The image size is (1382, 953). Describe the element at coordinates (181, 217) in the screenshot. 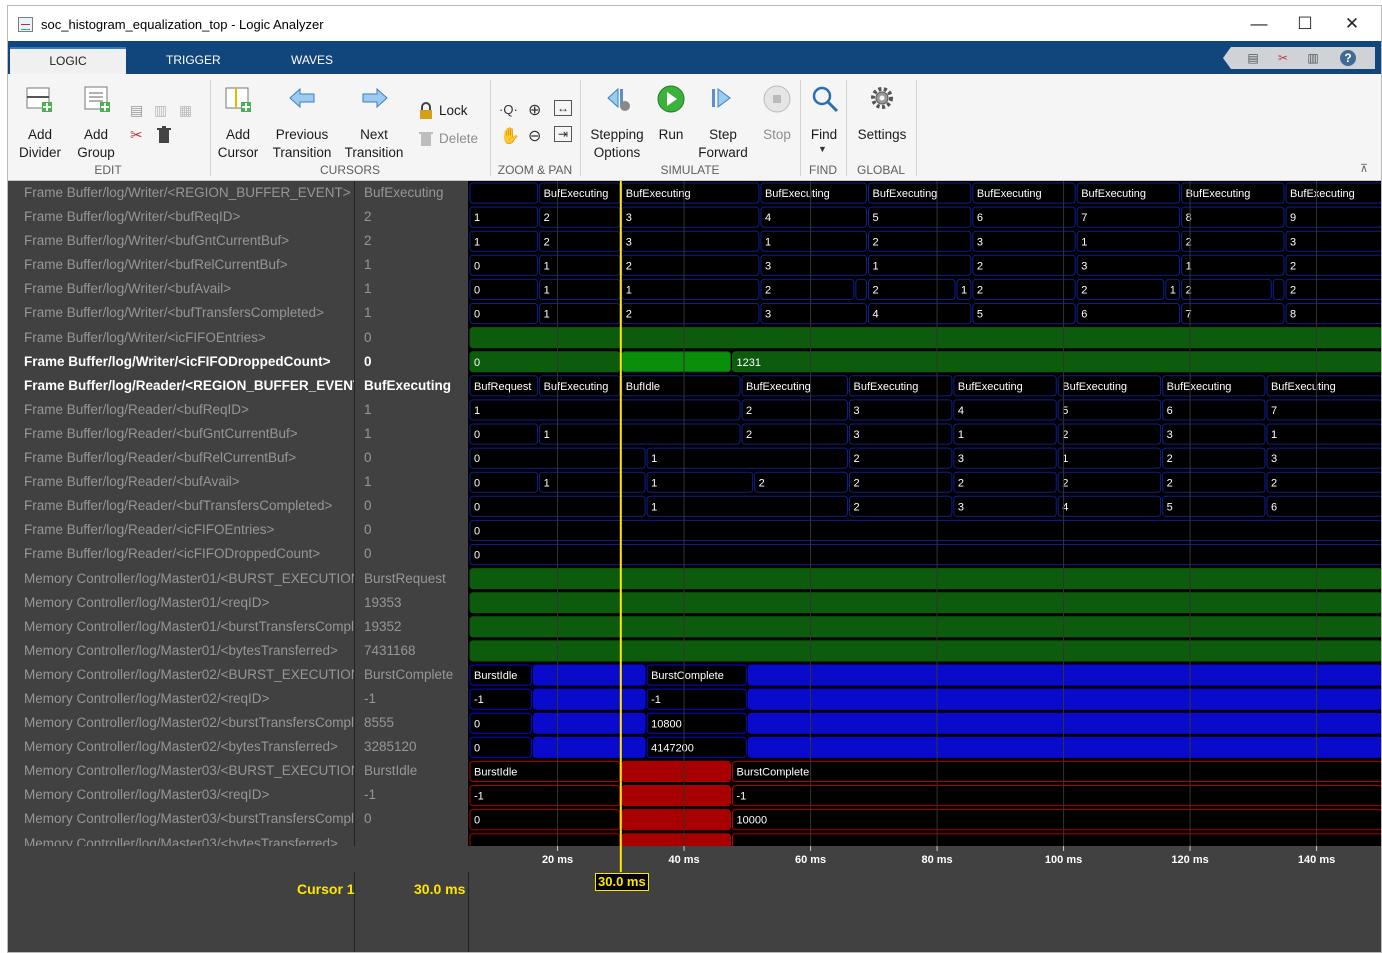

I see `signal-name: Frame Buffer/log/Writer/<bufReqID>` at that location.